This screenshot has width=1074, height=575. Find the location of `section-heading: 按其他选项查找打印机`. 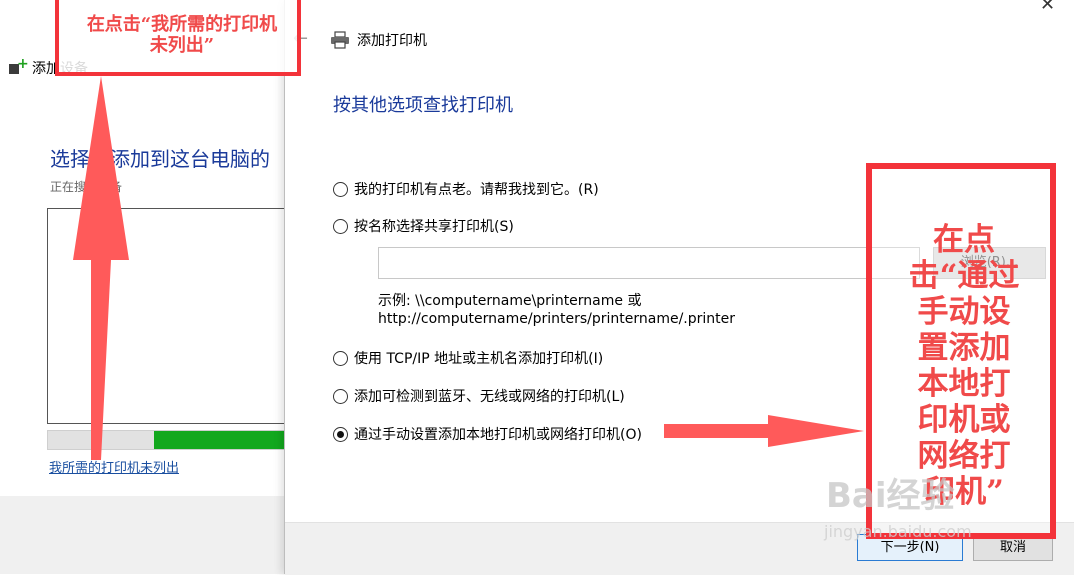

section-heading: 按其他选项查找打印机 is located at coordinates (423, 105).